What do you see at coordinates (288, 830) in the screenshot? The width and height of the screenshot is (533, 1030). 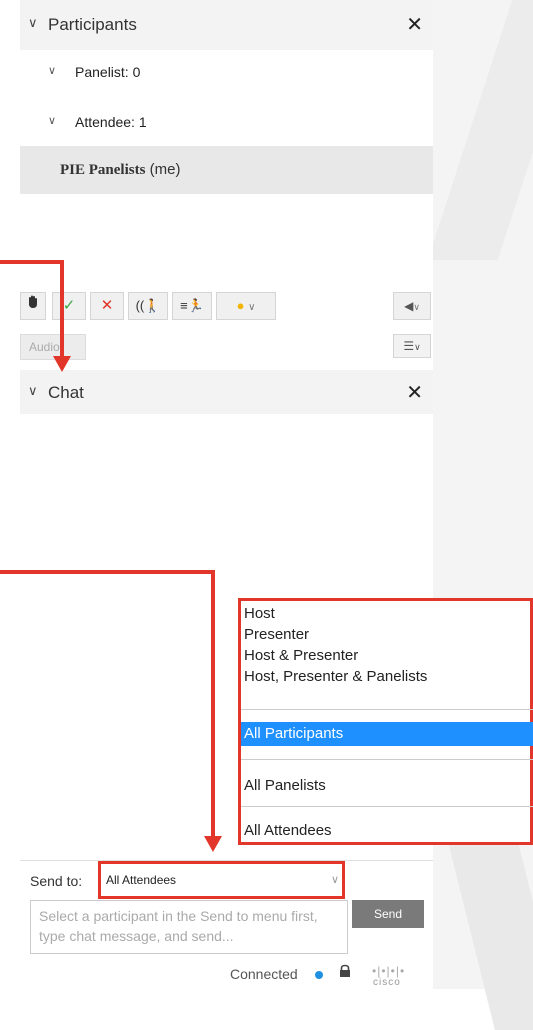 I see `dropdown-option-all-attendees: All Attendees` at bounding box center [288, 830].